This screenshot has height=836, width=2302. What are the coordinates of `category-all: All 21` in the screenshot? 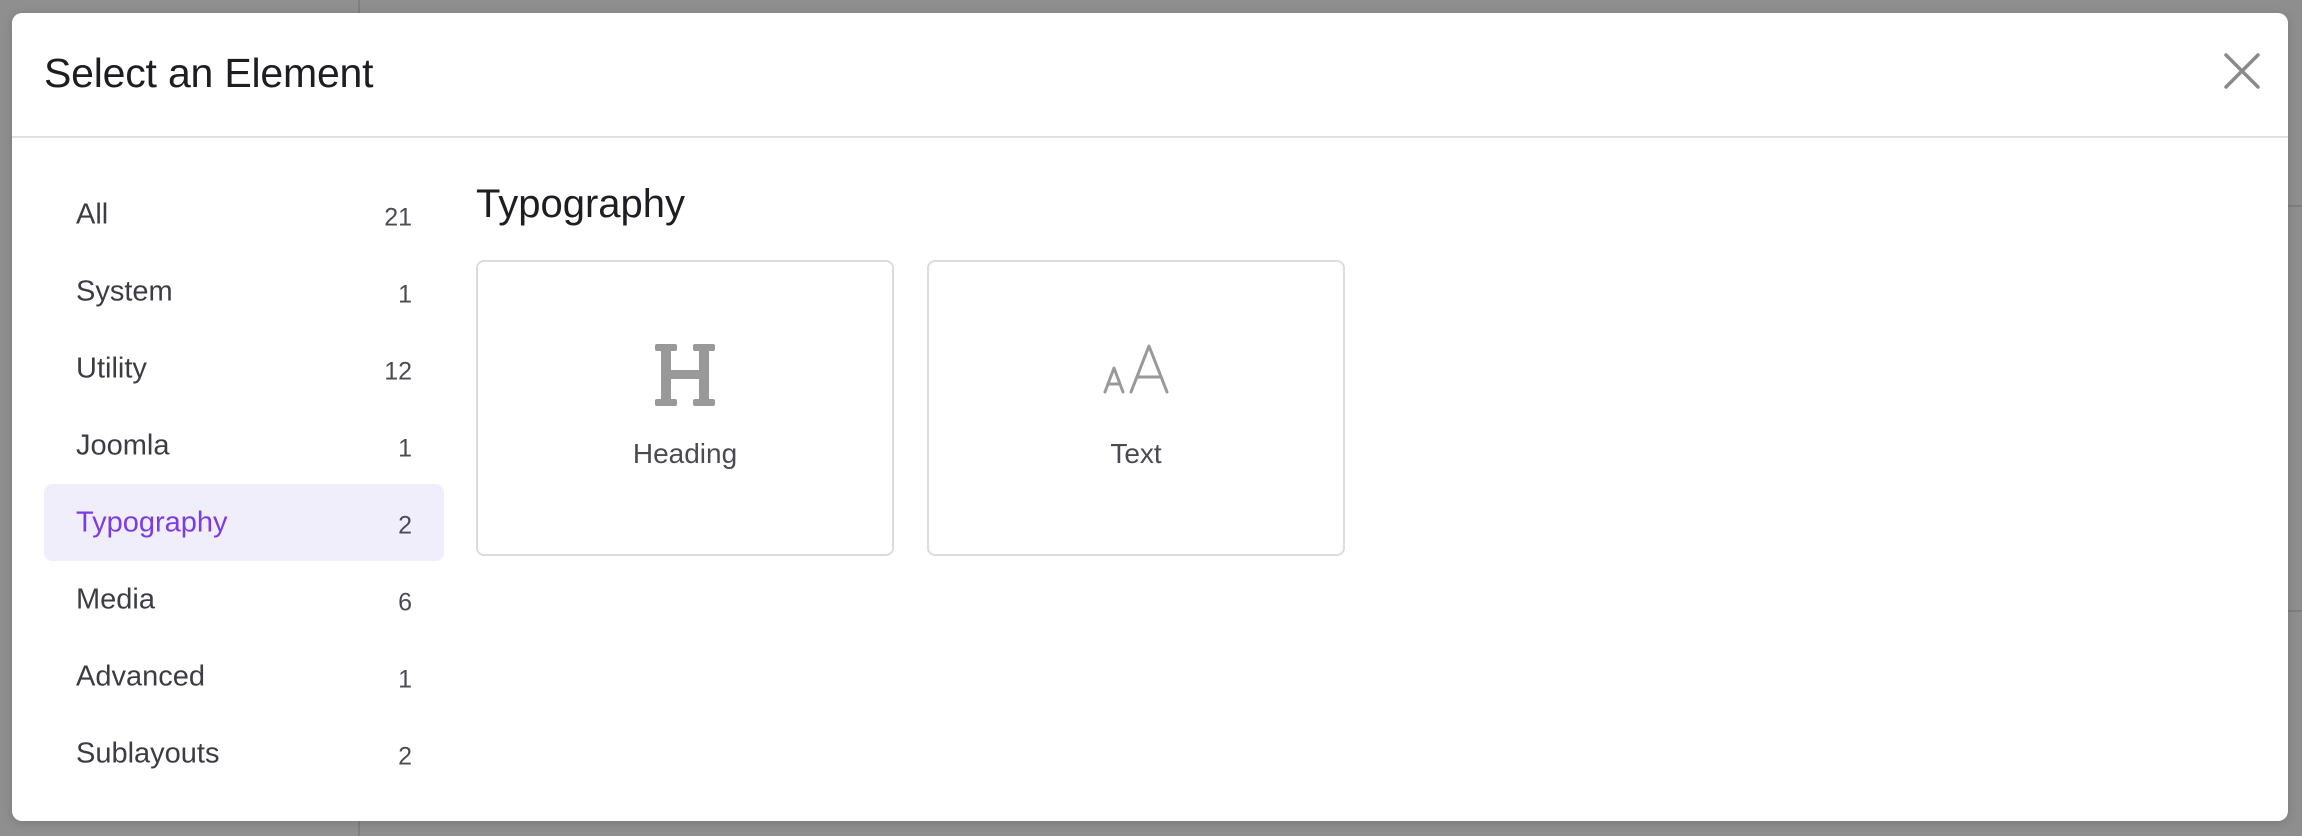 It's located at (244, 214).